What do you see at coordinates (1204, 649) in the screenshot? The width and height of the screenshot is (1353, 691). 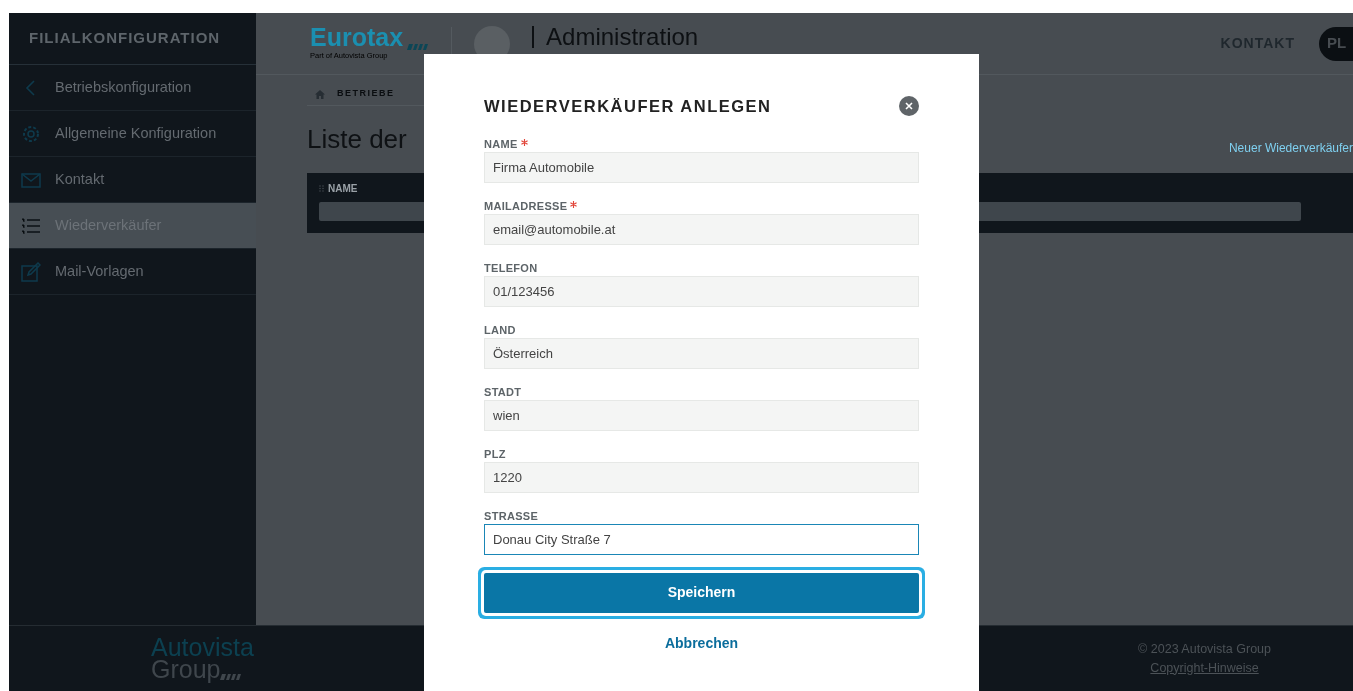 I see `copyright-text: © 2023 Autovista Group` at bounding box center [1204, 649].